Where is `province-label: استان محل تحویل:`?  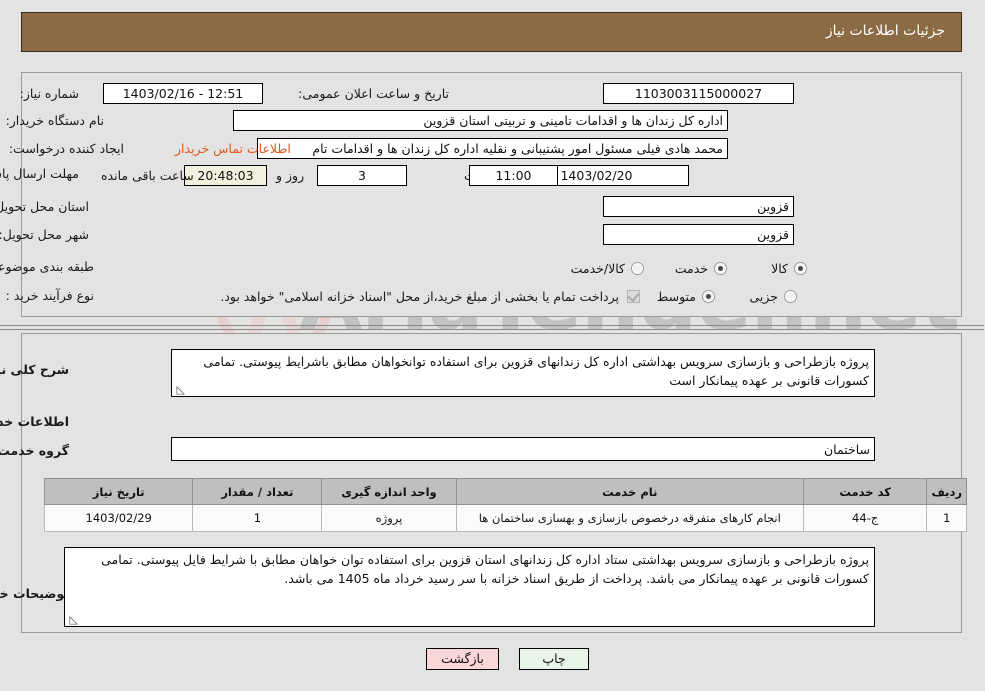 province-label: استان محل تحویل: is located at coordinates (45, 206).